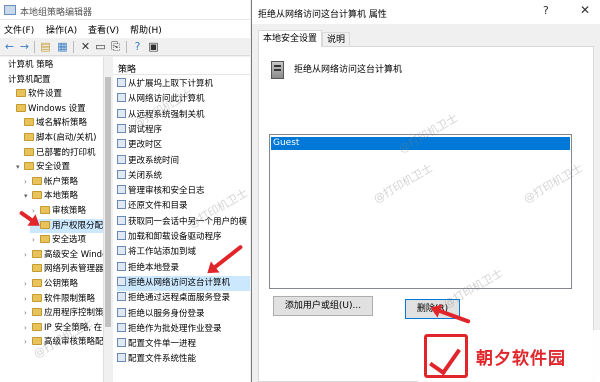  Describe the element at coordinates (336, 39) in the screenshot. I see `tab-explain: 说明` at that location.